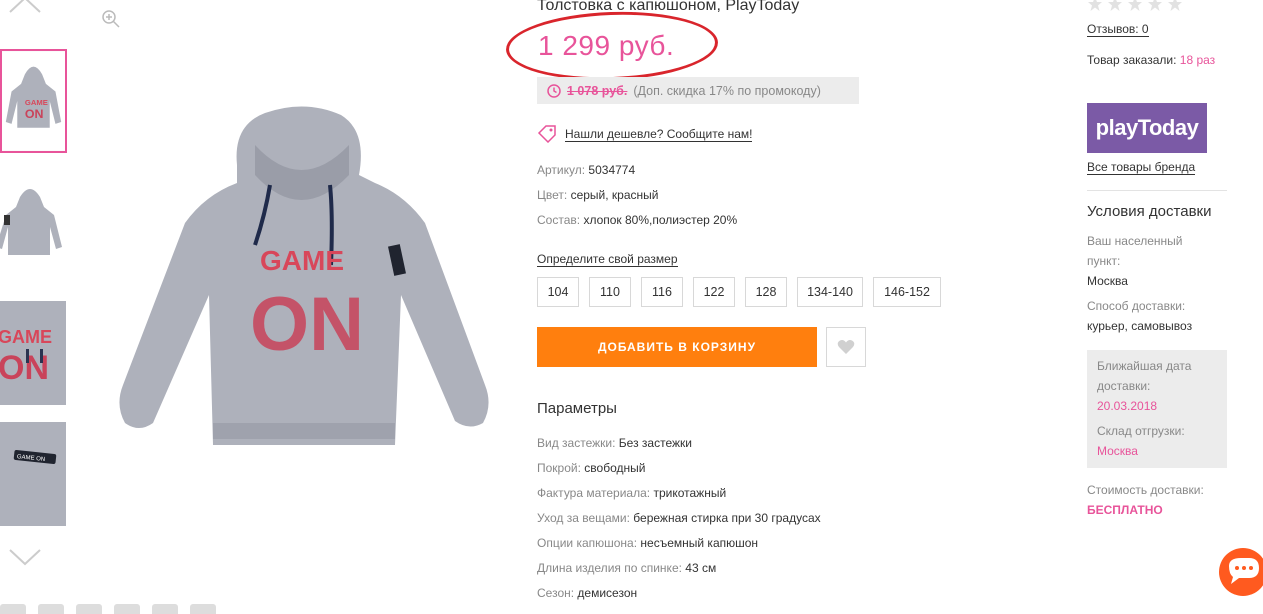 The image size is (1263, 614). I want to click on promo-note: (Доп. скидка 17% по промокоду), so click(727, 90).